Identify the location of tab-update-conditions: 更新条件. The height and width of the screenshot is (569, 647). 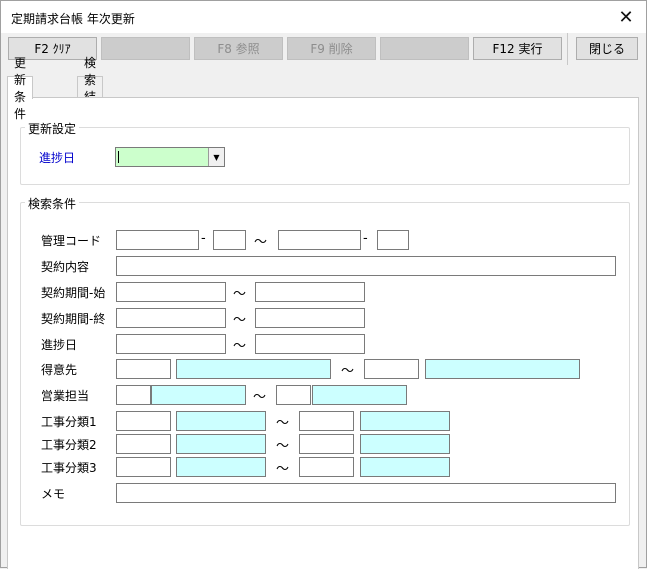
(20, 88).